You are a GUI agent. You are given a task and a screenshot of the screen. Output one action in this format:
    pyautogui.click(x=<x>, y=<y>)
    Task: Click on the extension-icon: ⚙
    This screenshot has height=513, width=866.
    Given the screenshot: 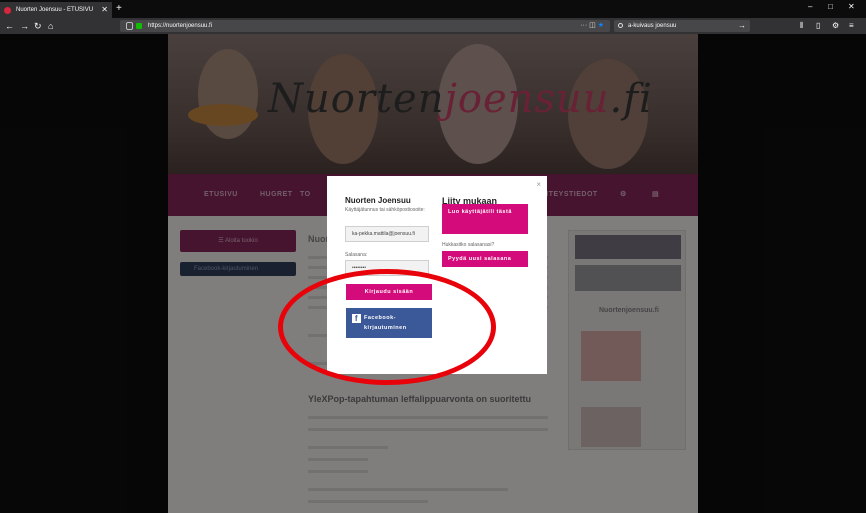 What is the action you would take?
    pyautogui.click(x=835, y=26)
    